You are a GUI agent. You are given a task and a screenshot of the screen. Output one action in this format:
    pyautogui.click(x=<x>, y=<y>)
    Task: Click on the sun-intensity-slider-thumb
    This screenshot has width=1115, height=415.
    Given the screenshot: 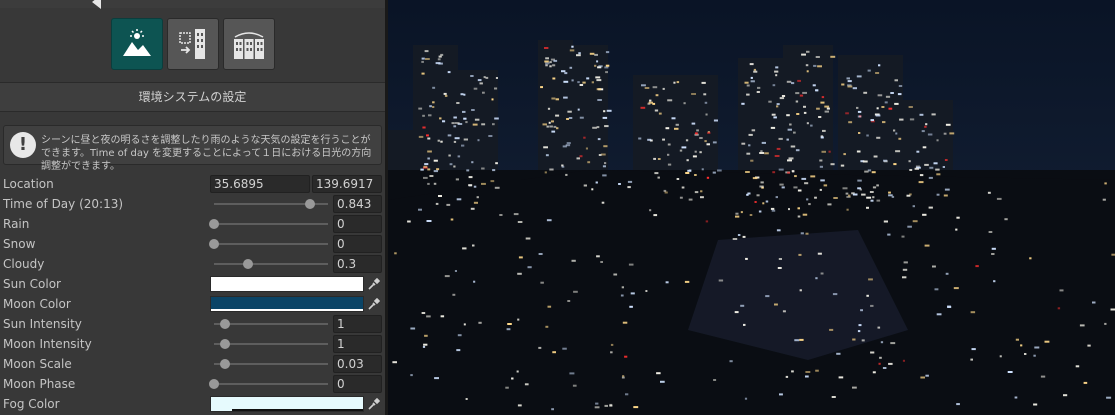 What is the action you would take?
    pyautogui.click(x=225, y=324)
    